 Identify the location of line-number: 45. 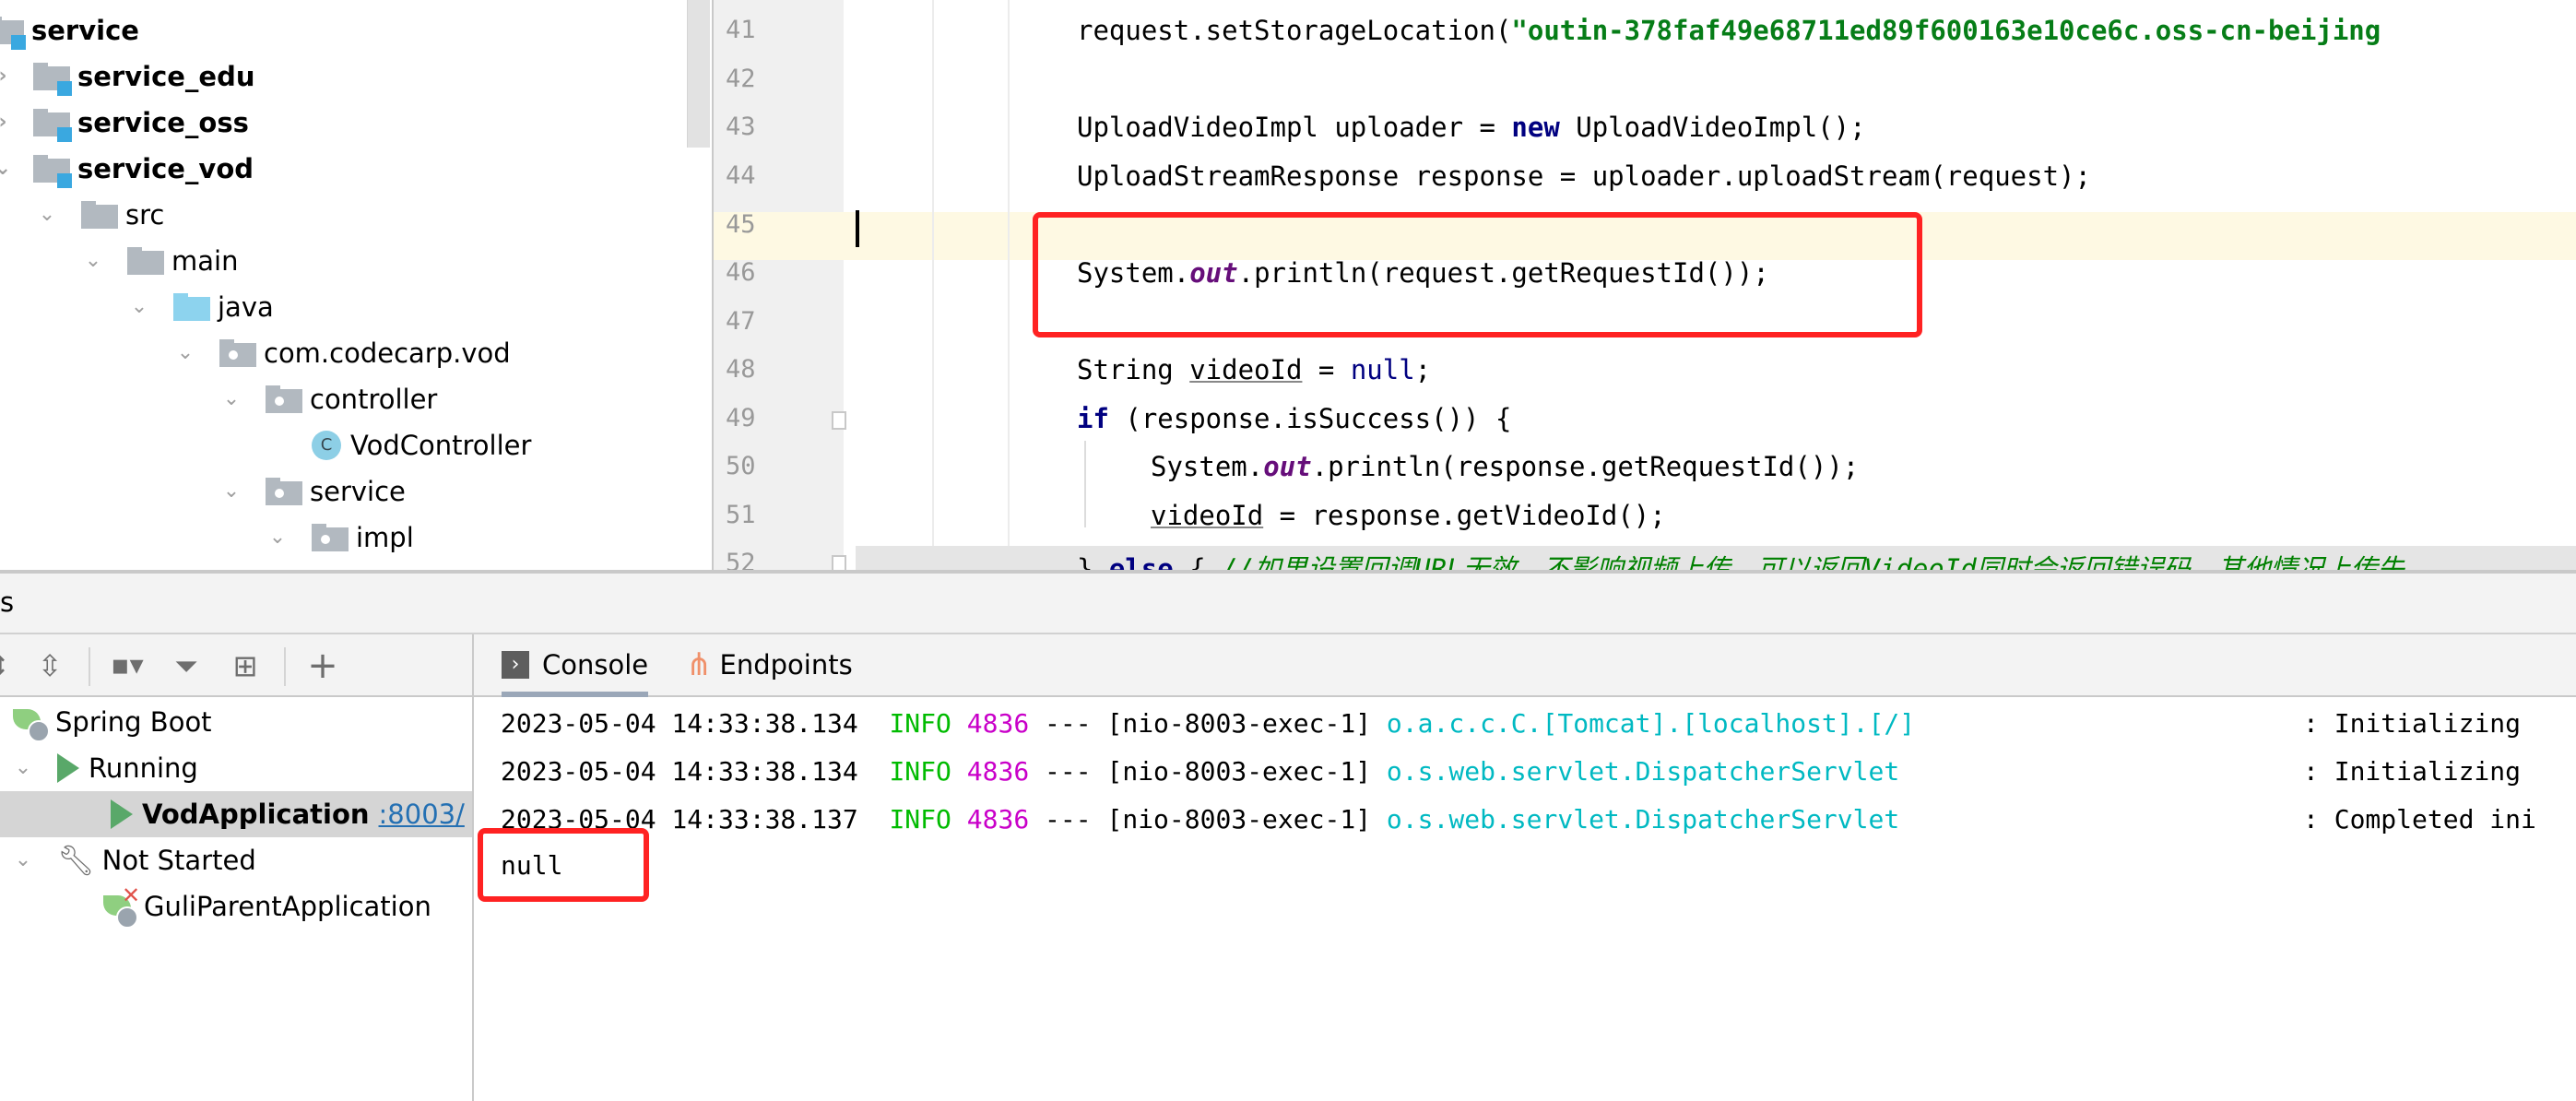
(741, 225).